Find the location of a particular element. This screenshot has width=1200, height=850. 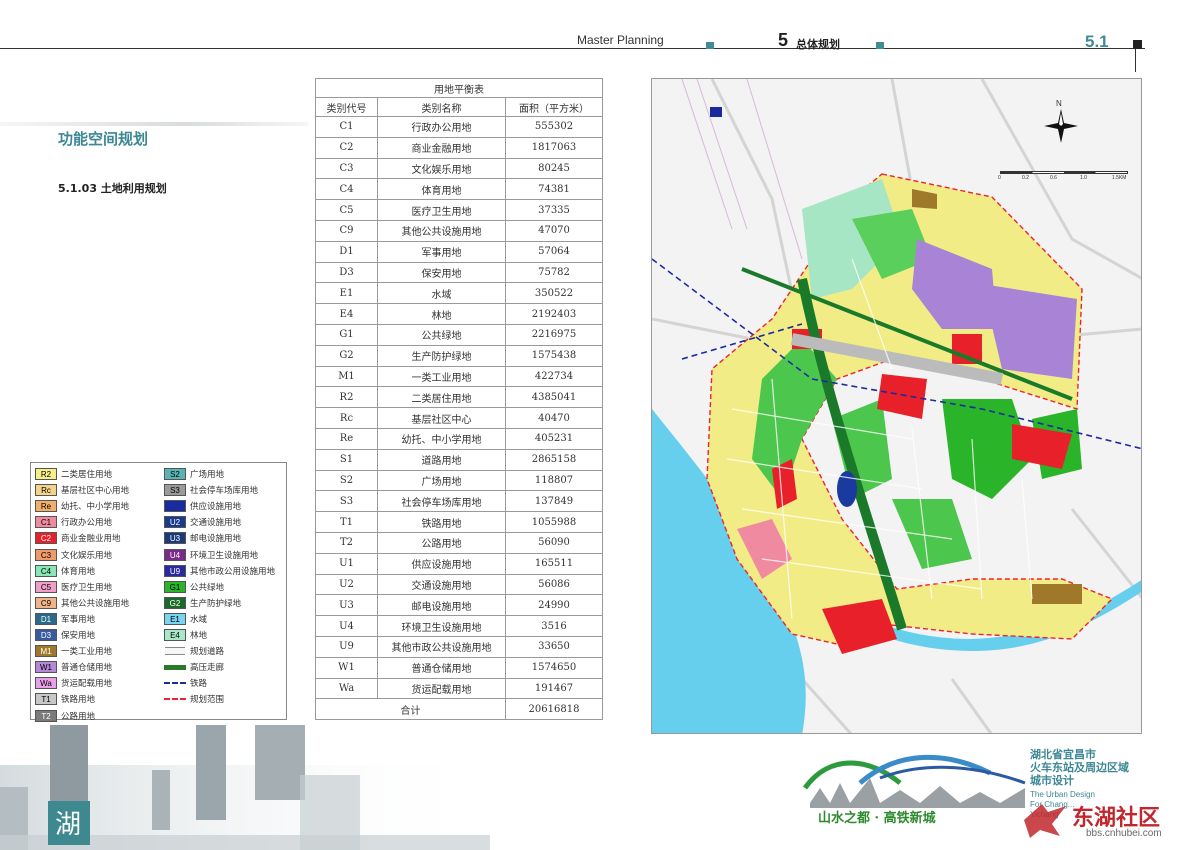

table-cell-area: 405231 is located at coordinates (554, 438).